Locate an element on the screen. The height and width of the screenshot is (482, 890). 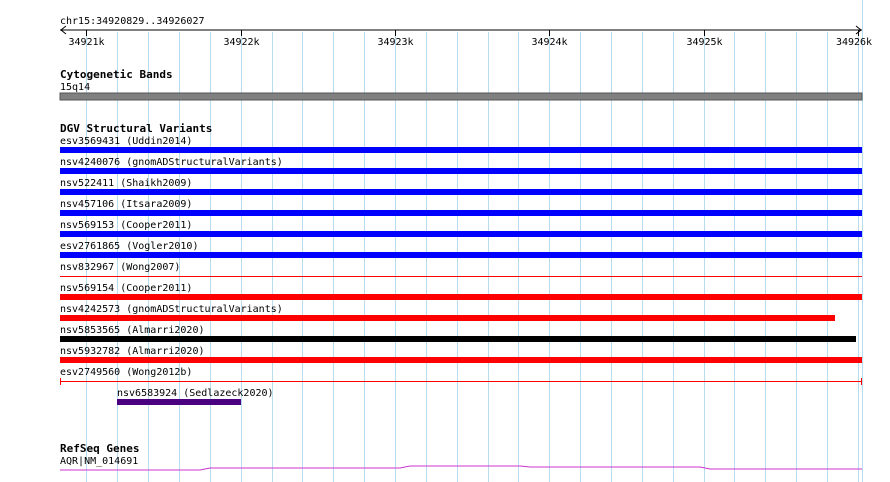
ruler-tick-label: 34923k is located at coordinates (395, 42).